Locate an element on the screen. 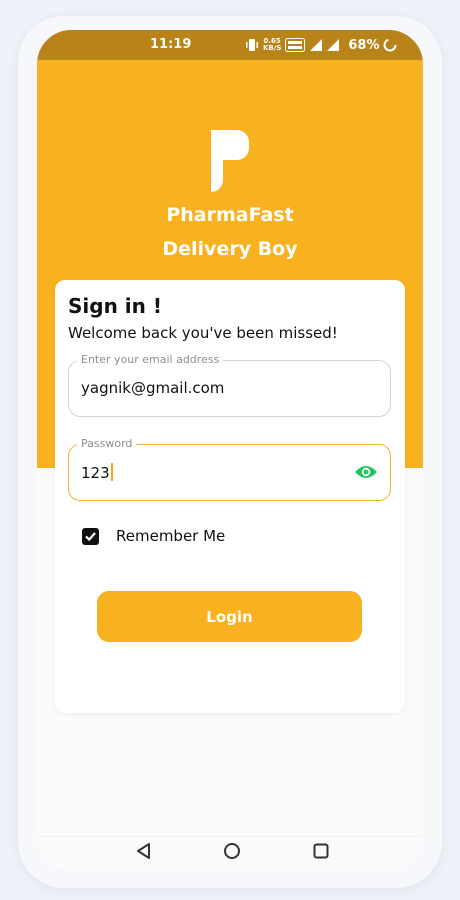 This screenshot has width=460, height=900. battery-icon is located at coordinates (390, 45).